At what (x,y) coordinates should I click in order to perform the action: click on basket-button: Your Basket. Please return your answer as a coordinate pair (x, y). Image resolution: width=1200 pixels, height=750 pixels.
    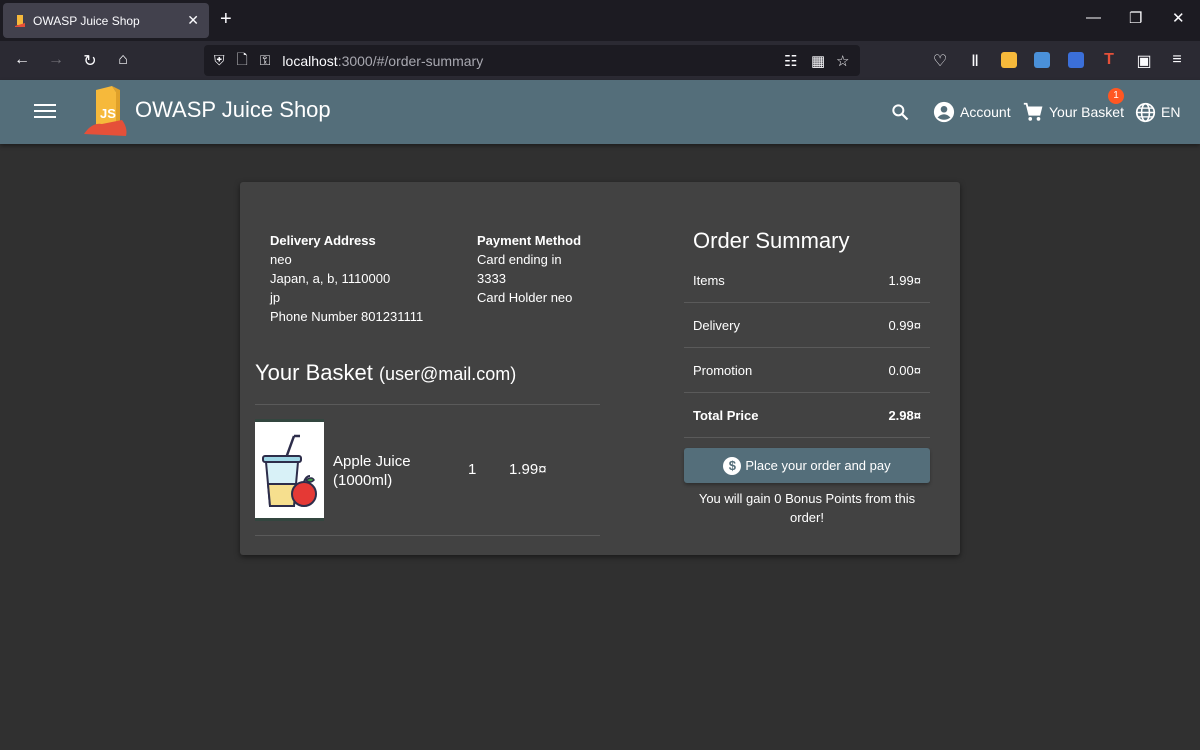
    Looking at the image, I should click on (1073, 112).